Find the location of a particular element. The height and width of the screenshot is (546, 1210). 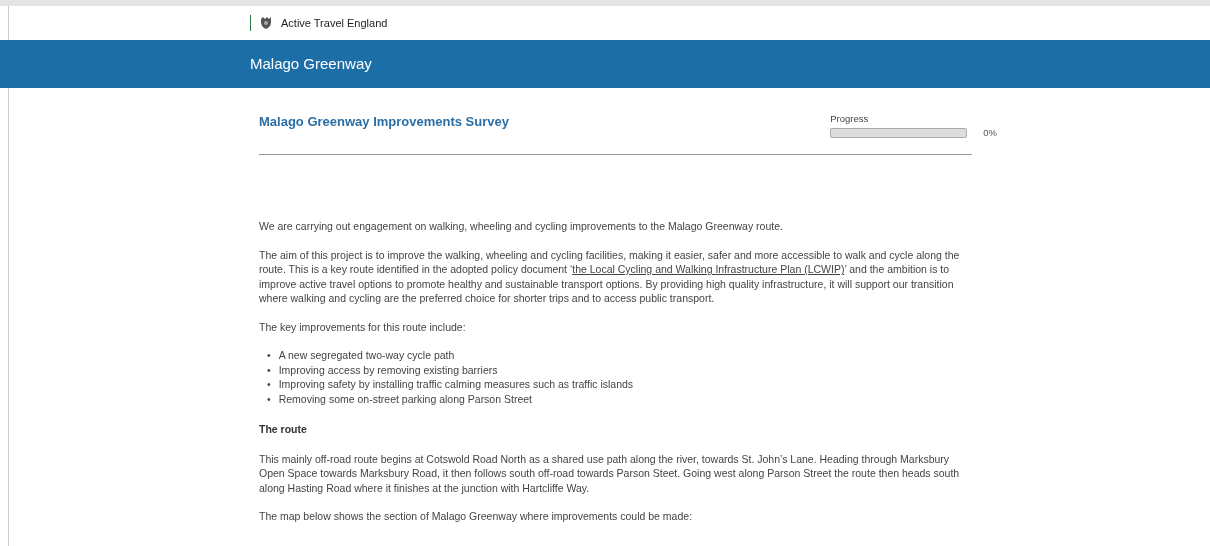

aim-paragraph: The aim of this project is to improve the walking, wheeling and cycling facilities, making it easier, safer and more accessible to walk and cycle along the route. This is a key route identified in the adopted policy document ‘the Local Cycling and Walking Infrastructure Plan (LCWIP)’ and the ambition is to improve active travel options to promote healthy and sustainable transport options. By providing high quality infrastructure, it will support our transition where walking and cycling are the preferred choice for shorter trips and to access public transport. is located at coordinates (610, 276).